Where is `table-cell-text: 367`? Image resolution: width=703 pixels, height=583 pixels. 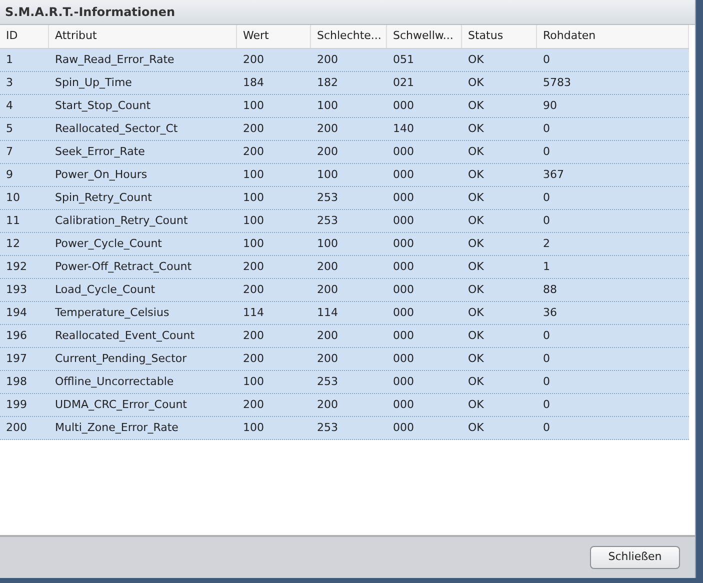 table-cell-text: 367 is located at coordinates (553, 174).